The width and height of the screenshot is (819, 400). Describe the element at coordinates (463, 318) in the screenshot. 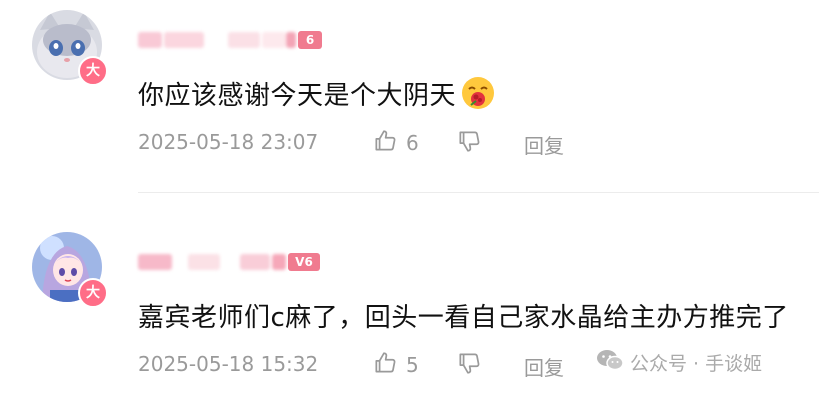

I see `comment-text: 嘉宾老师们c麻了，回头一看自己家水晶给主办方推完了` at that location.